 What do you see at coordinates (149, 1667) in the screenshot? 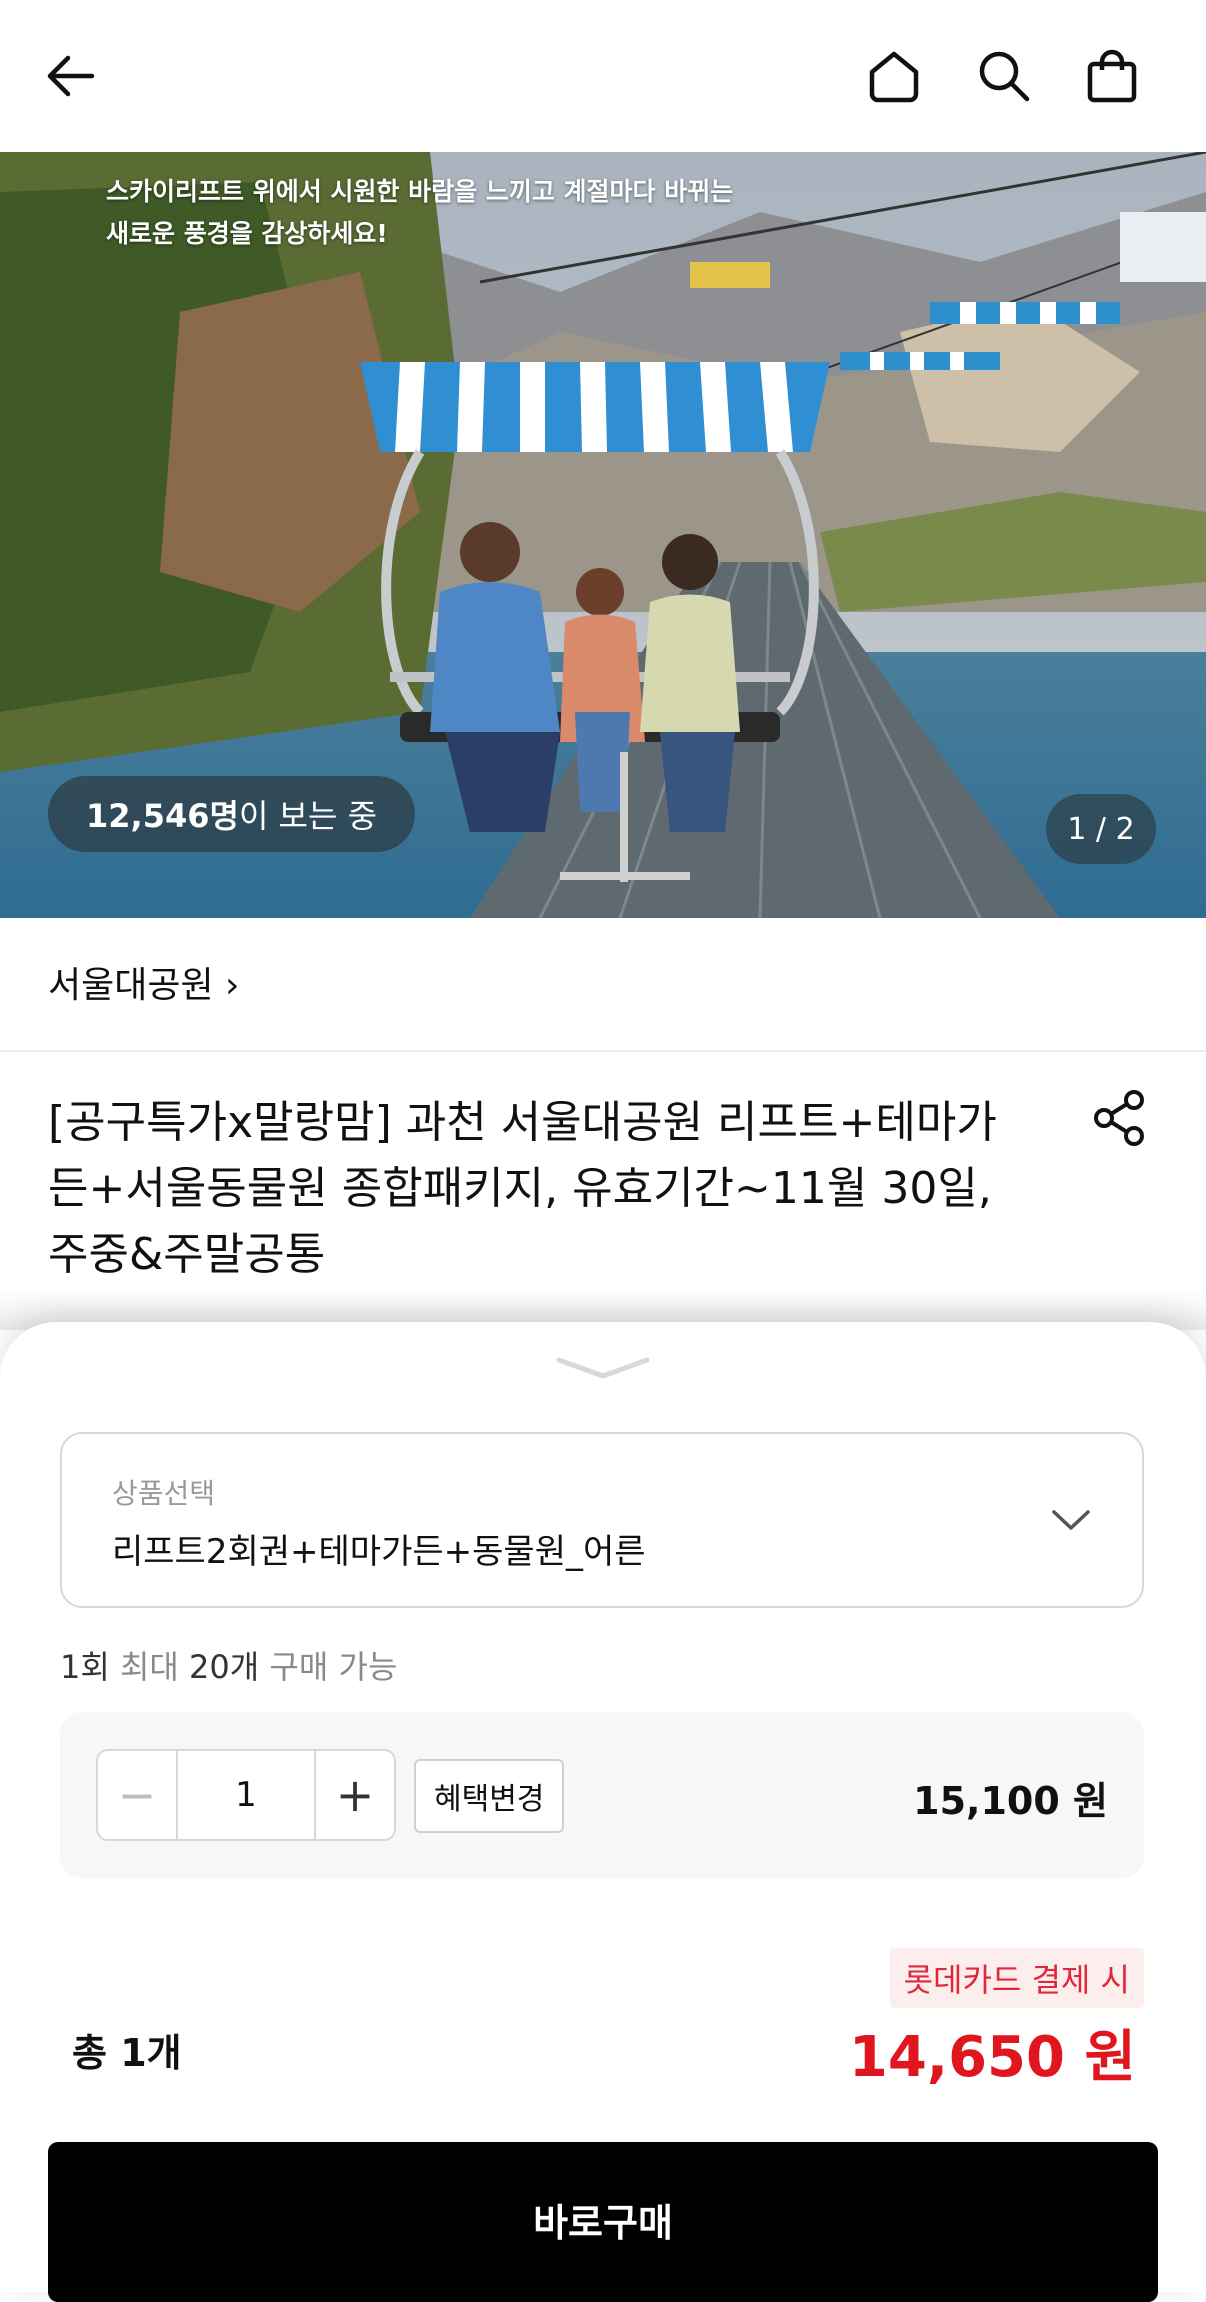
I see `limit-mid: 최대` at bounding box center [149, 1667].